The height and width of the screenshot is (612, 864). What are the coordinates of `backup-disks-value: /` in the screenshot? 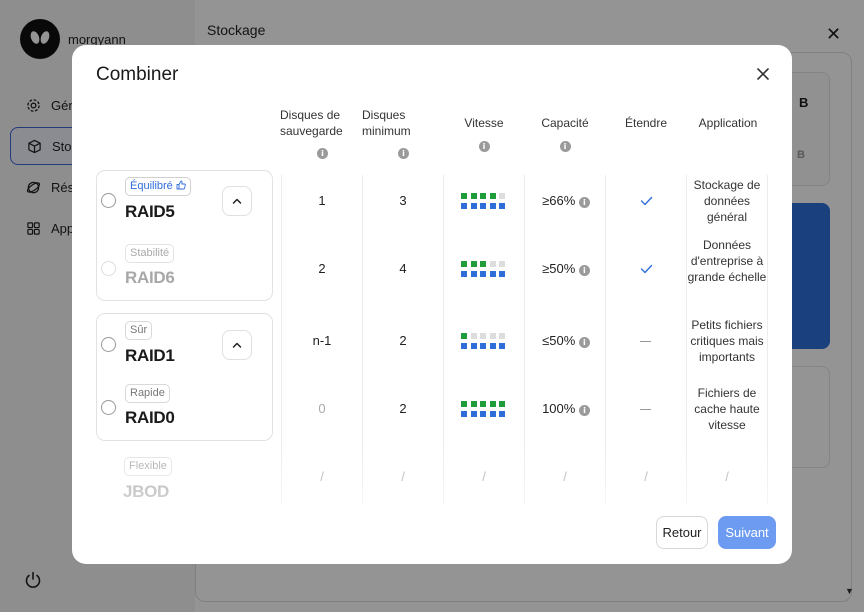 It's located at (322, 476).